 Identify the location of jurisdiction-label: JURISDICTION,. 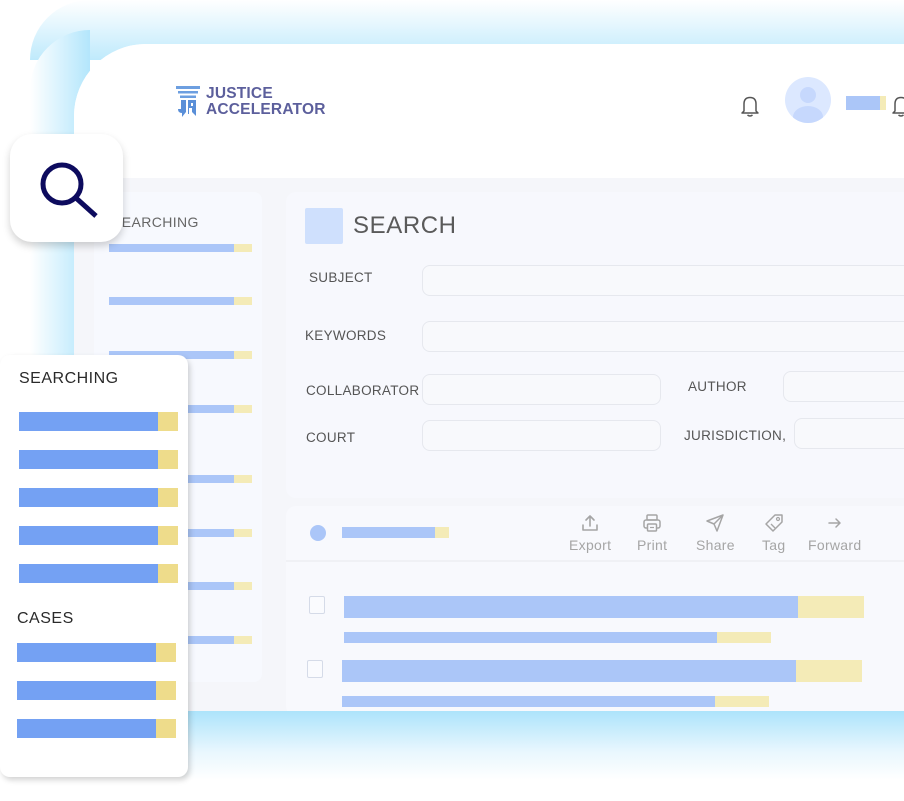
(735, 435).